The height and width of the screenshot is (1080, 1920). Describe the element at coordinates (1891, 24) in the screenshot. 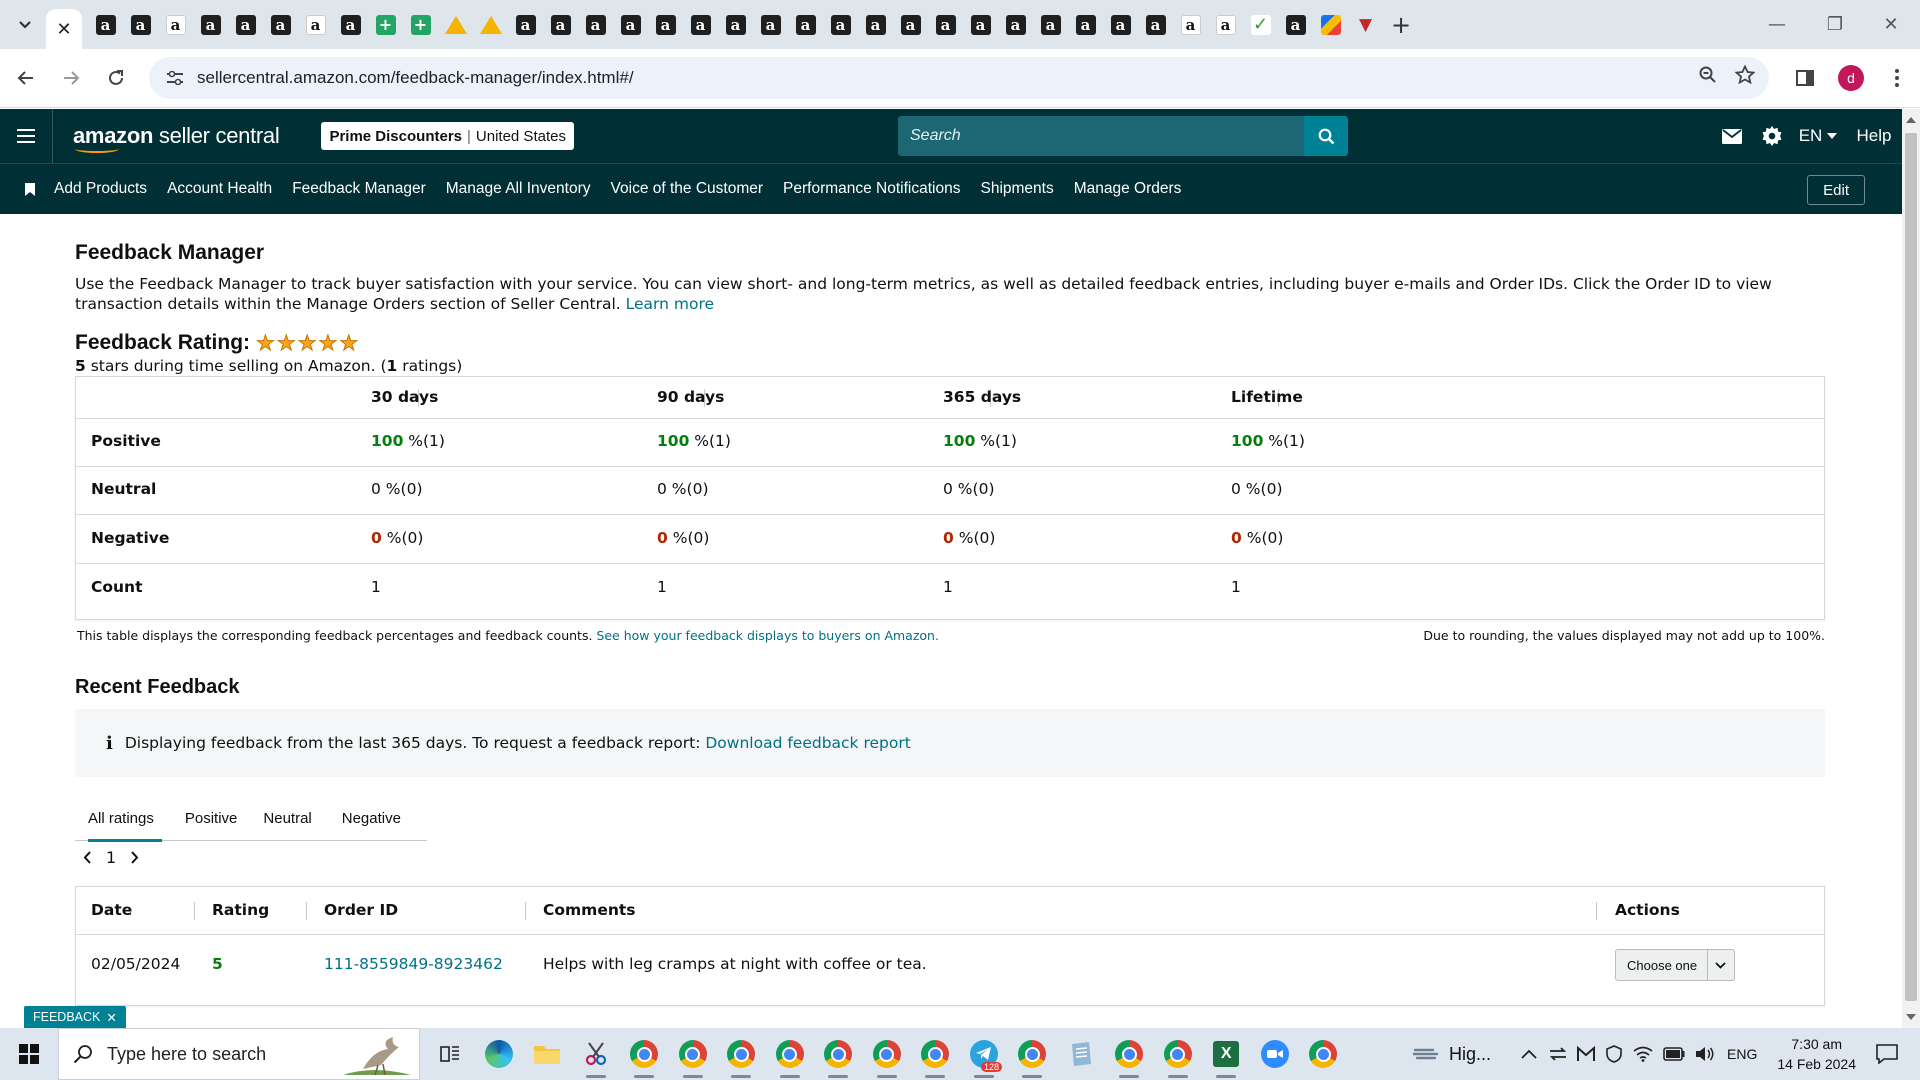

I see `close-window-icon: ✕` at that location.